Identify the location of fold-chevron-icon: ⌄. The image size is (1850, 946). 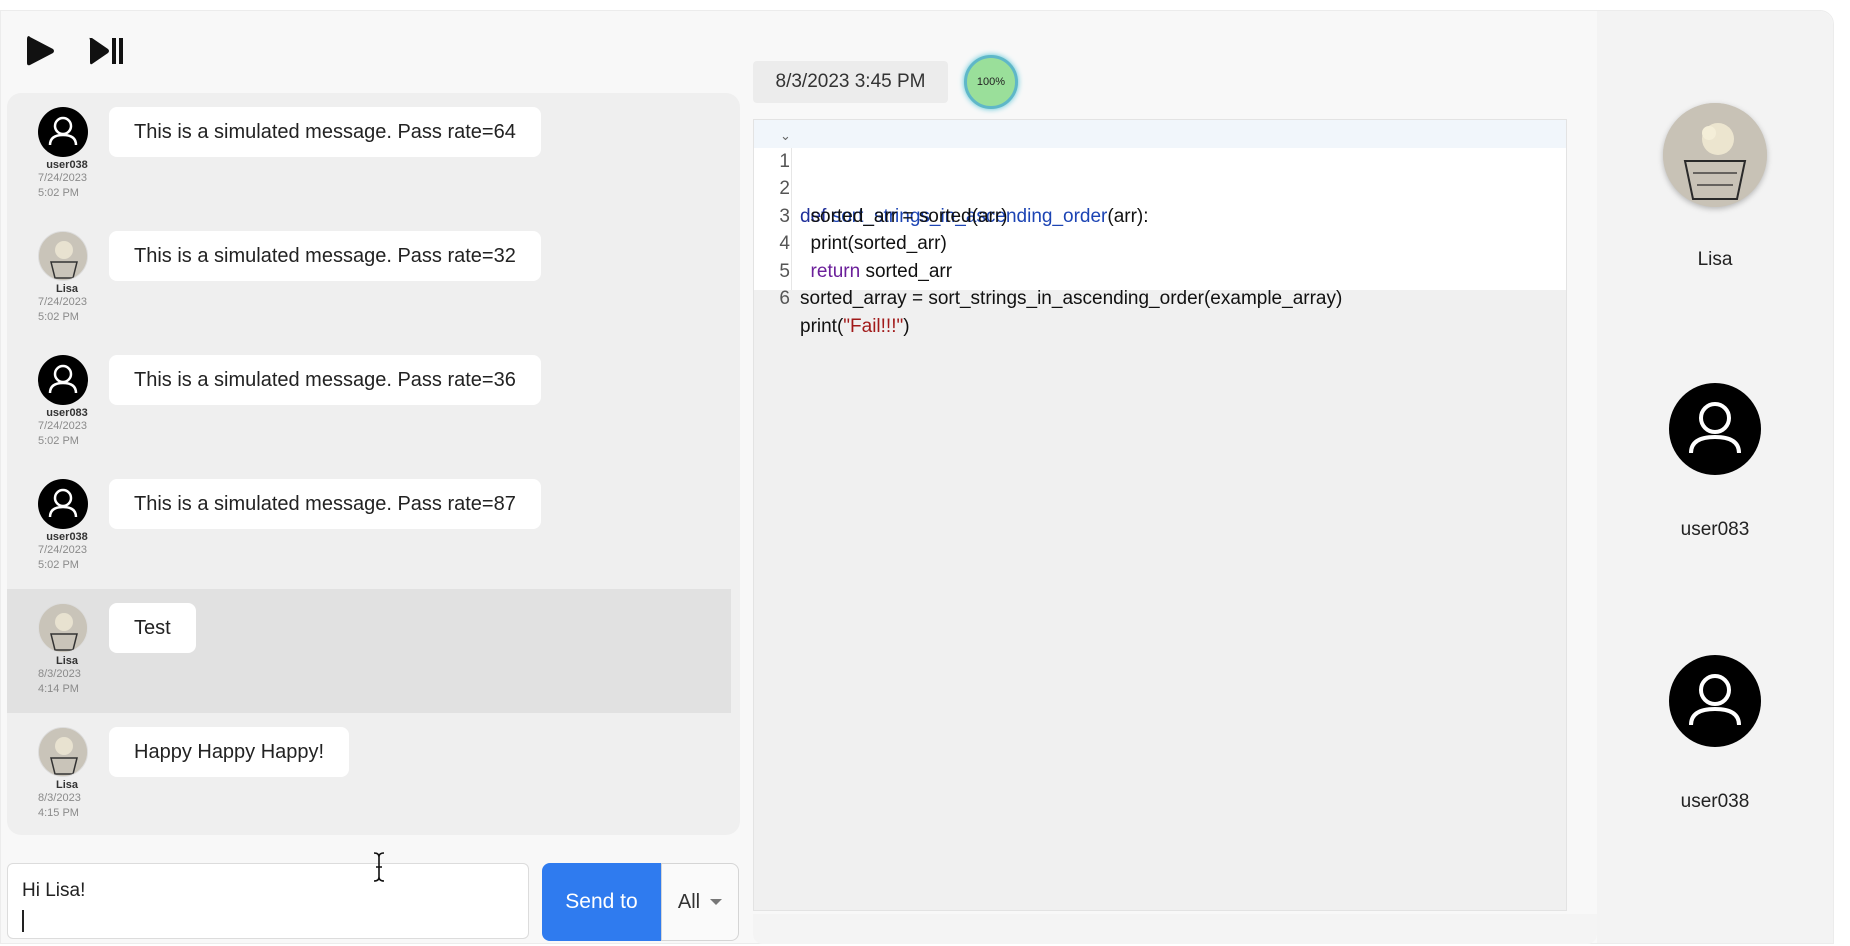
(785, 136).